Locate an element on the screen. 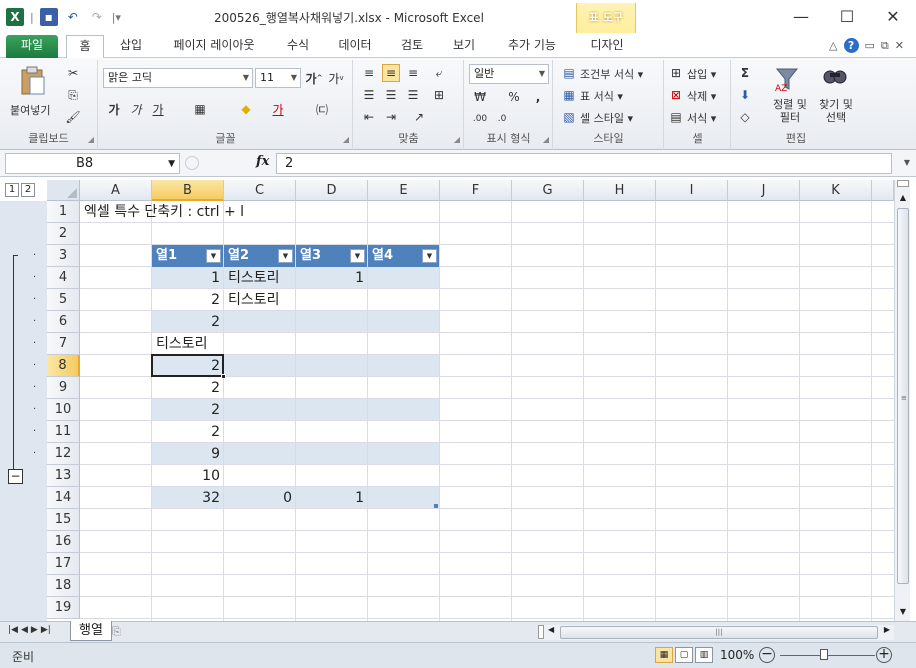 This screenshot has width=916, height=668. paste-icon is located at coordinates (33, 81).